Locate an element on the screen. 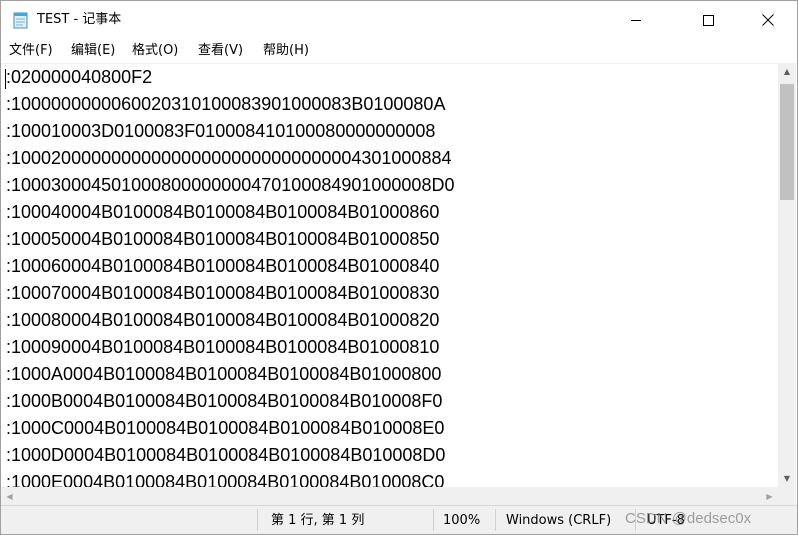 The image size is (798, 535). scroll-up-arrow-icon: ▲ is located at coordinates (787, 71).